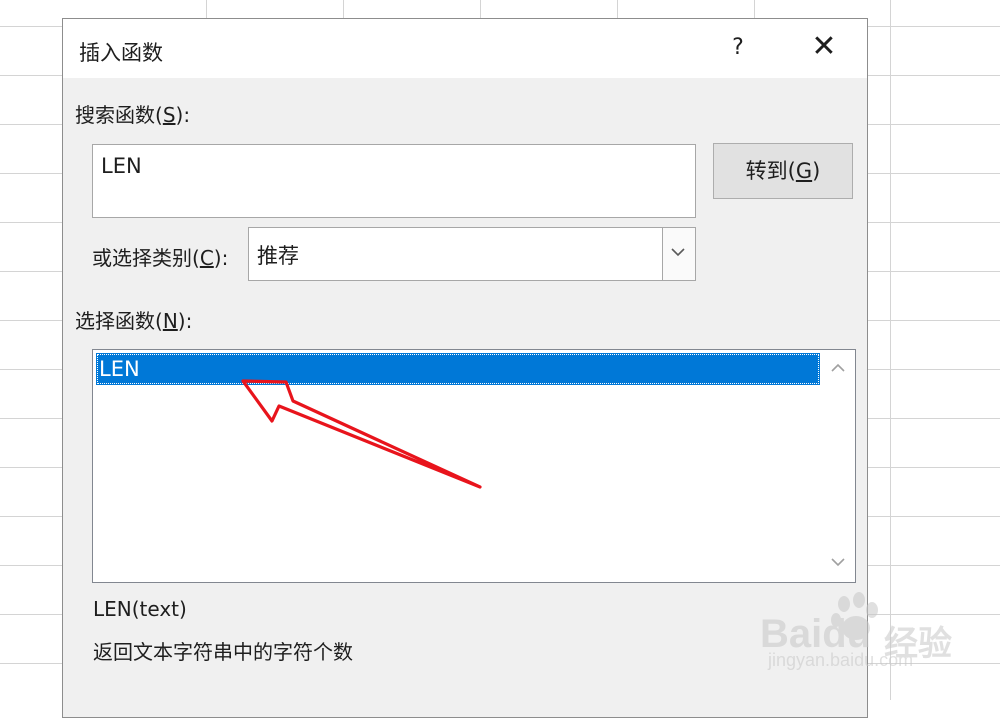  I want to click on watermark-url: jingyan.baidu.com, so click(841, 660).